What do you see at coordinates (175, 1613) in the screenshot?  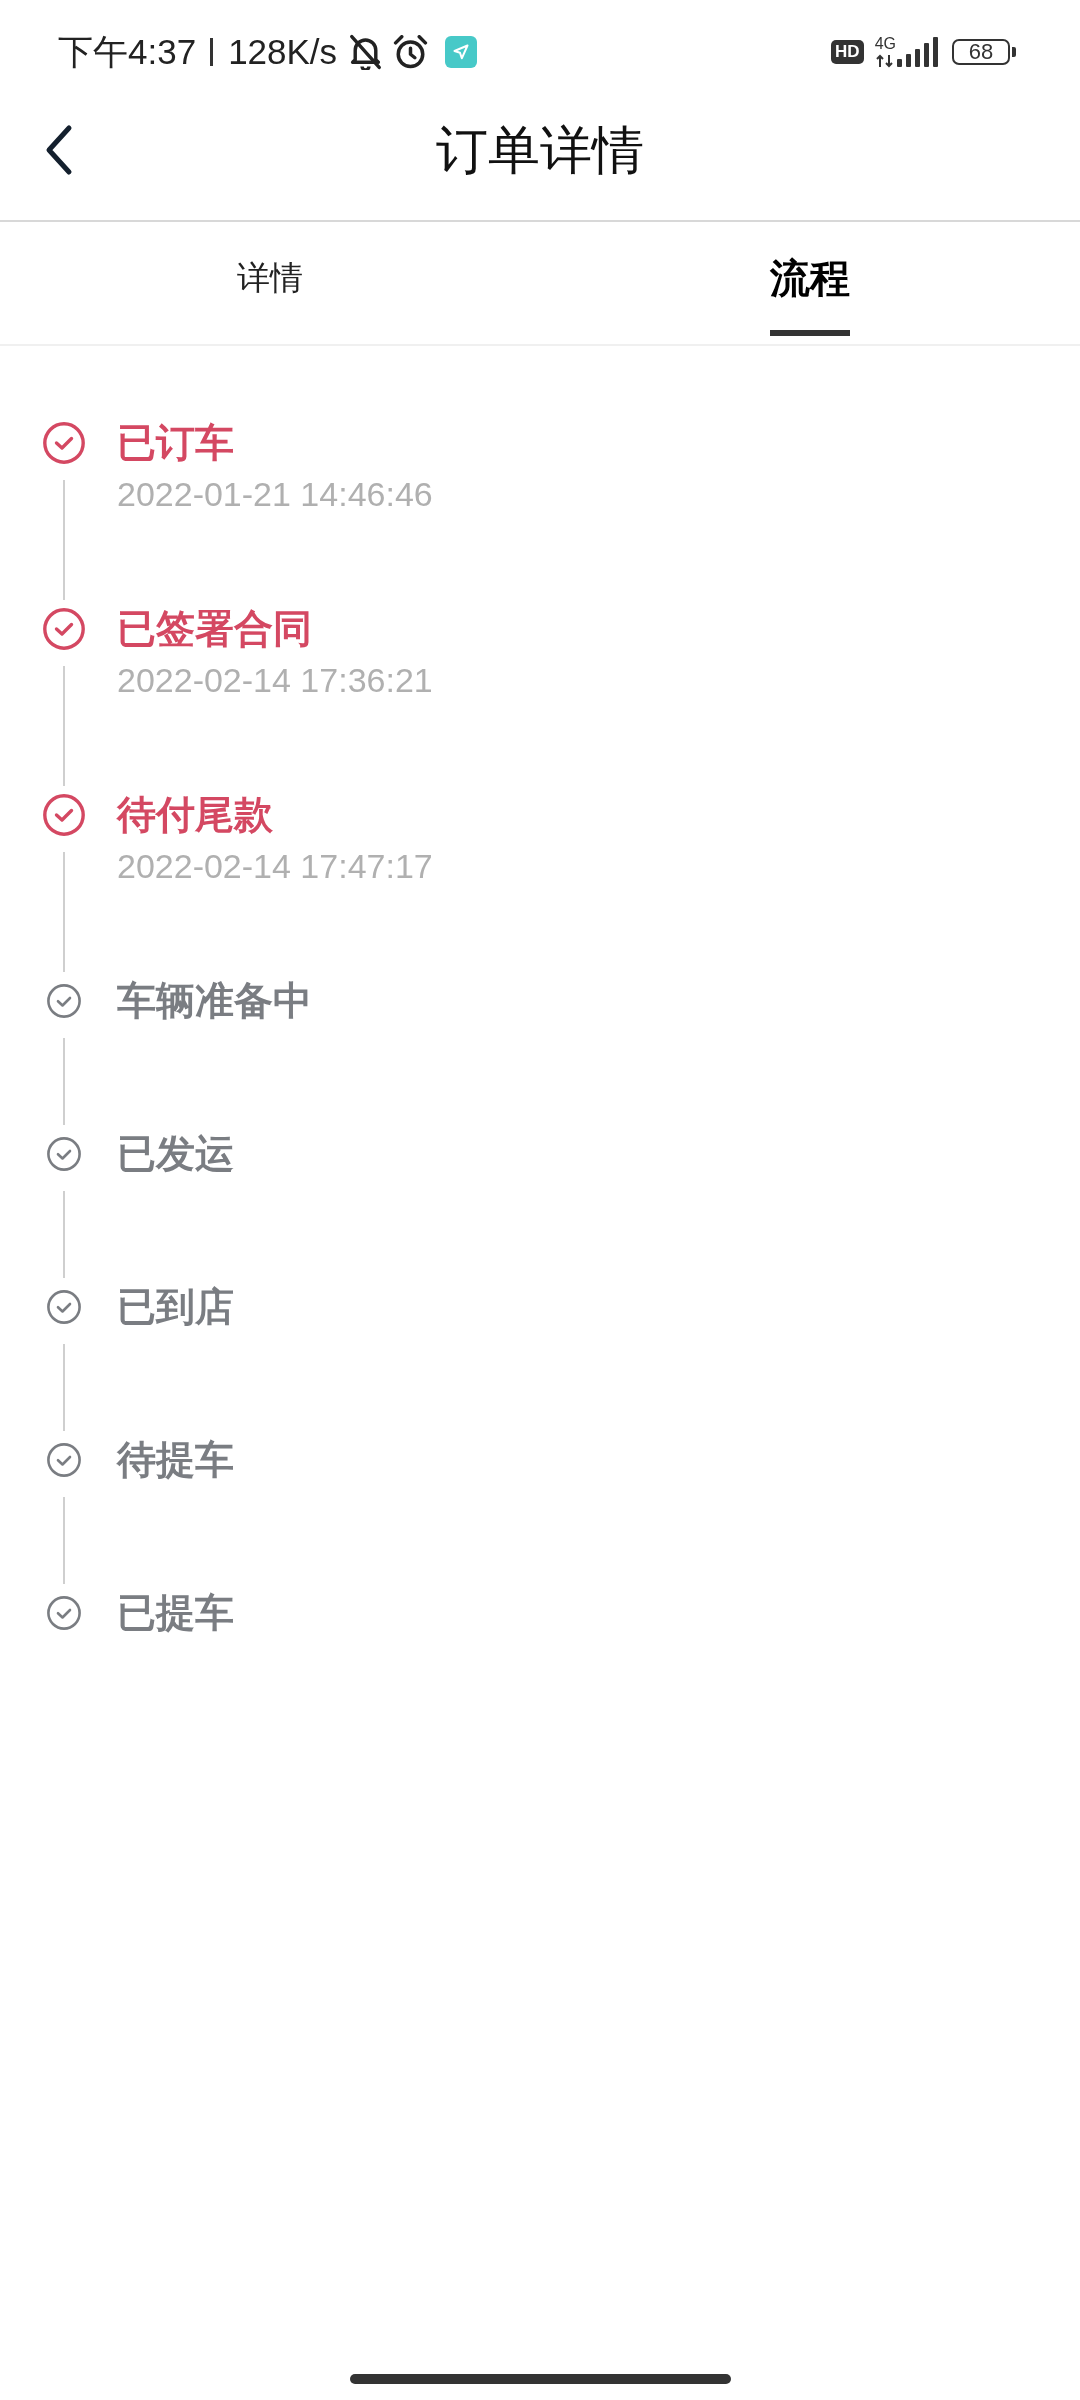 I see `step-title: 已提车` at bounding box center [175, 1613].